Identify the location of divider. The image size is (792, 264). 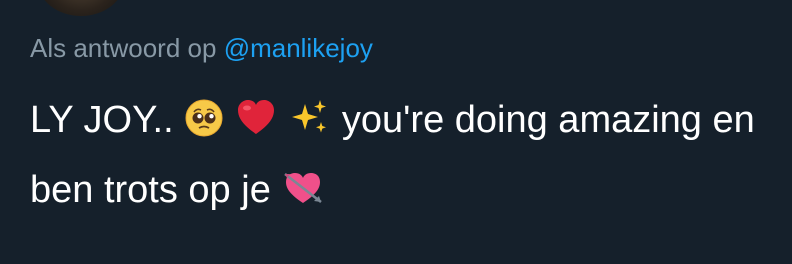
(396, 262).